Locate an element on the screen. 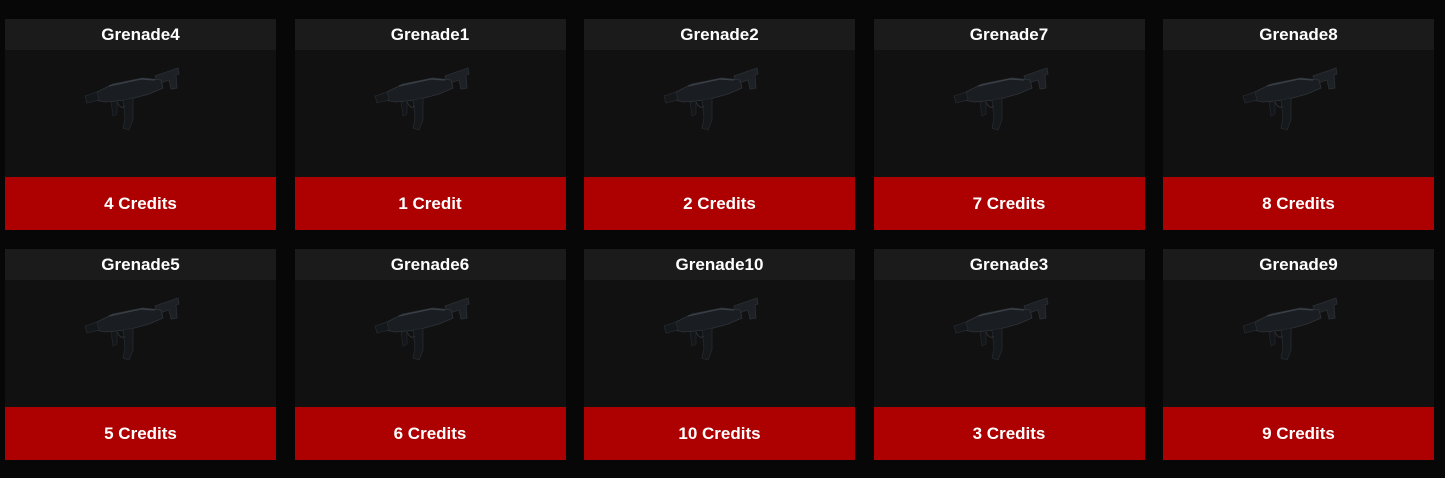 This screenshot has width=1445, height=478. item-card: Grenade2 2 Credits is located at coordinates (719, 124).